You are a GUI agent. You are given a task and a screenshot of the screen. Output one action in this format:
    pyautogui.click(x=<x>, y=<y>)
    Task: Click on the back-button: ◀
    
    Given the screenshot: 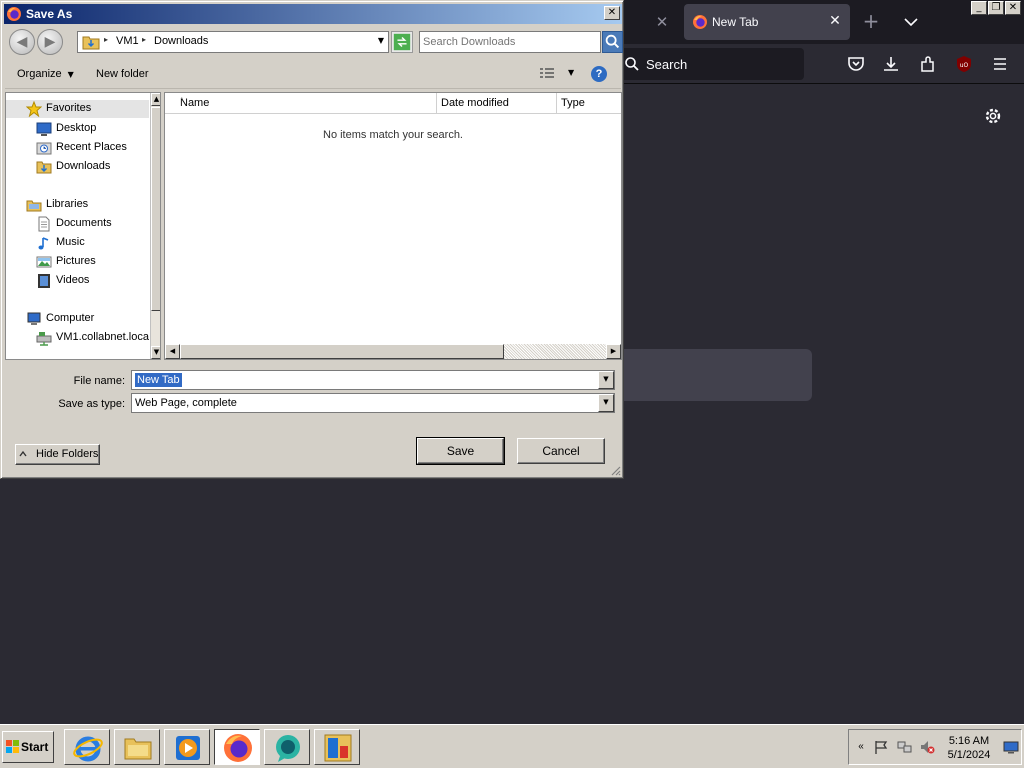 What is the action you would take?
    pyautogui.click(x=22, y=42)
    